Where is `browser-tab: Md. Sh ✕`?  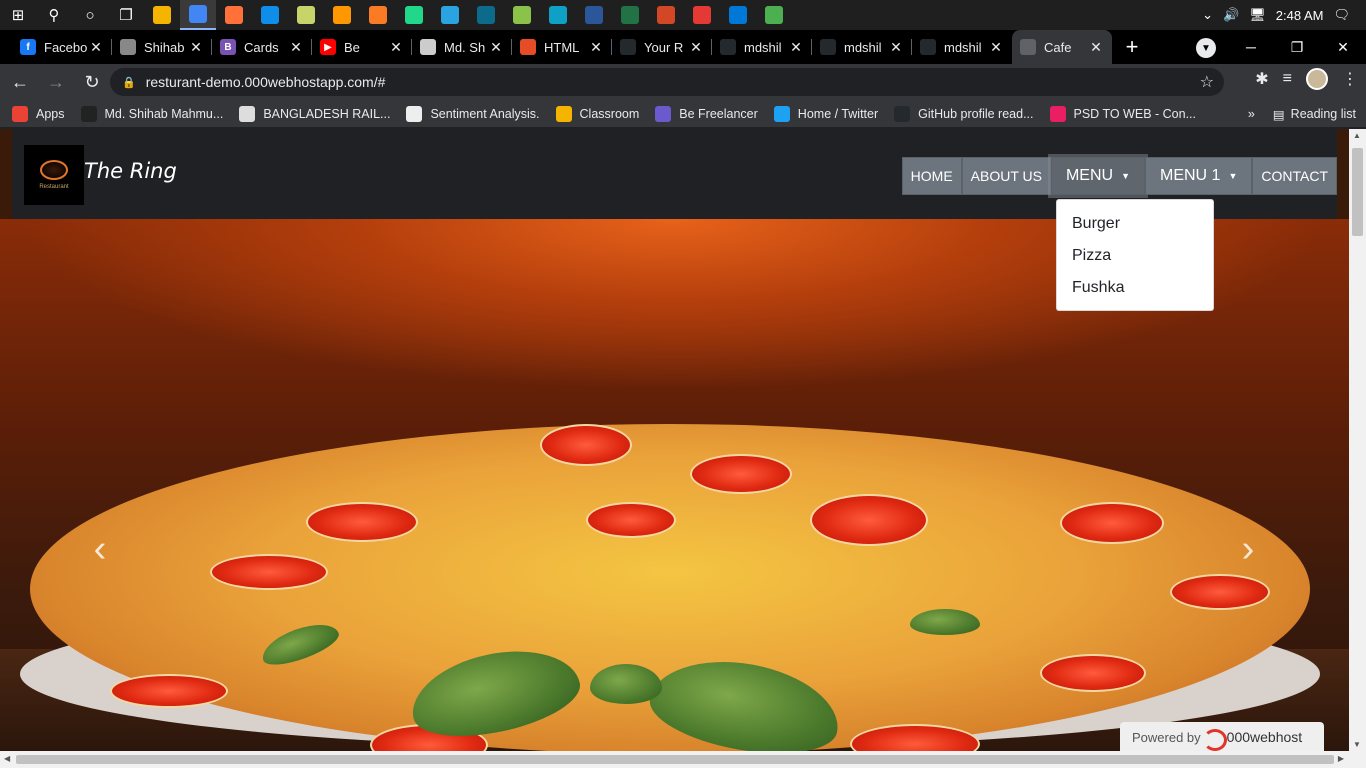 browser-tab: Md. Sh ✕ is located at coordinates (462, 47).